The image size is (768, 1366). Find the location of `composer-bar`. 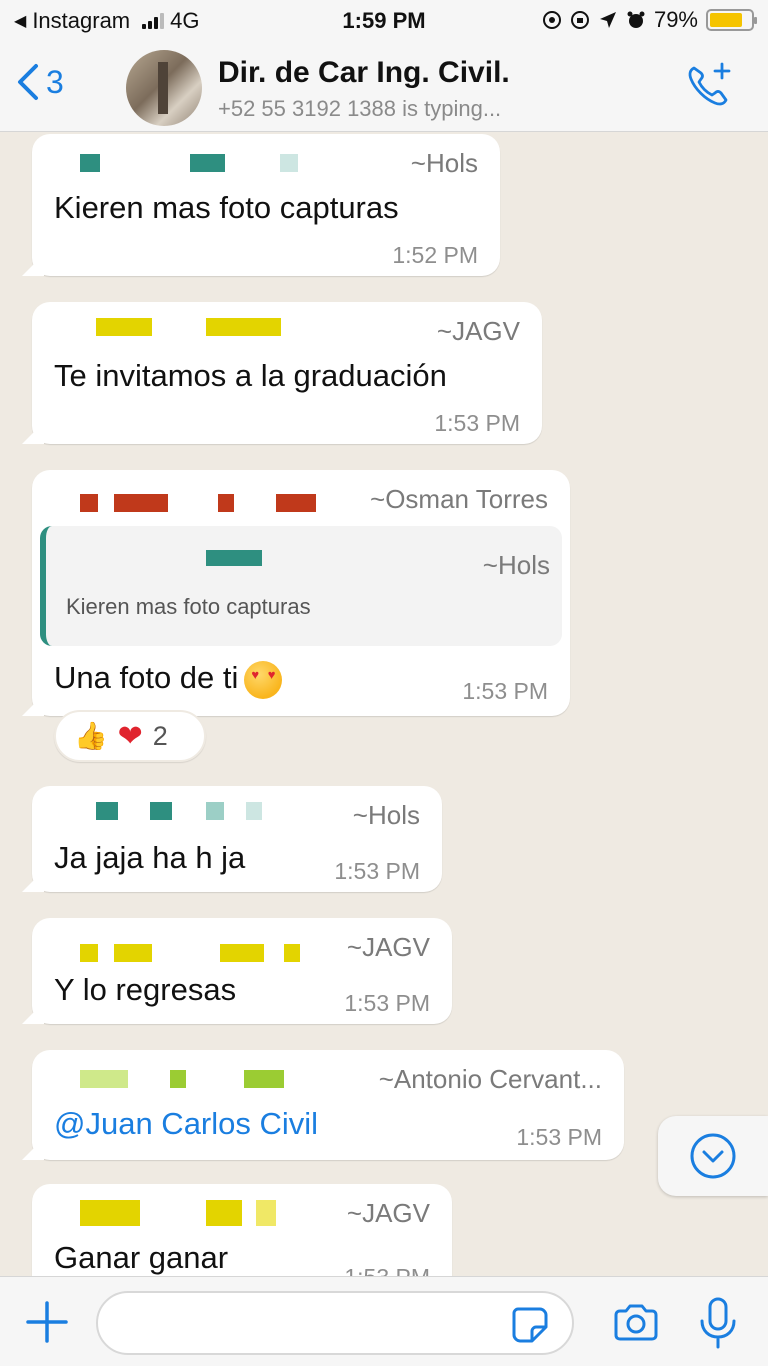

composer-bar is located at coordinates (384, 1321).